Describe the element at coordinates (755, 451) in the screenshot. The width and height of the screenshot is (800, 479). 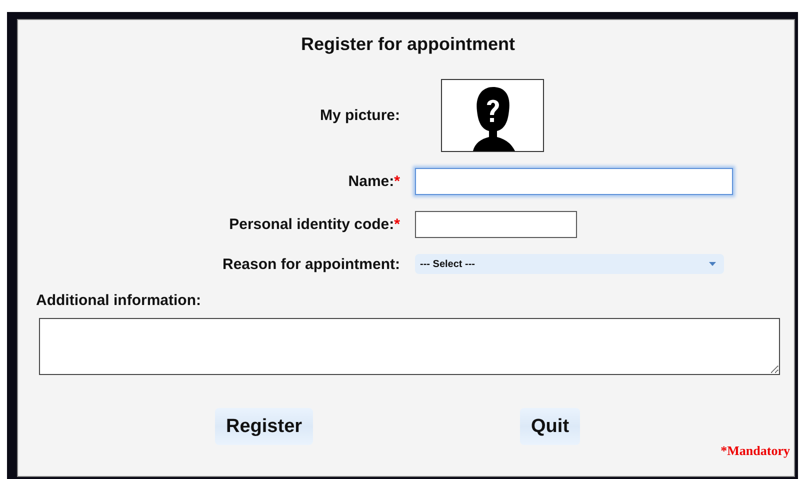
I see `mandatory-note: *Mandatory` at that location.